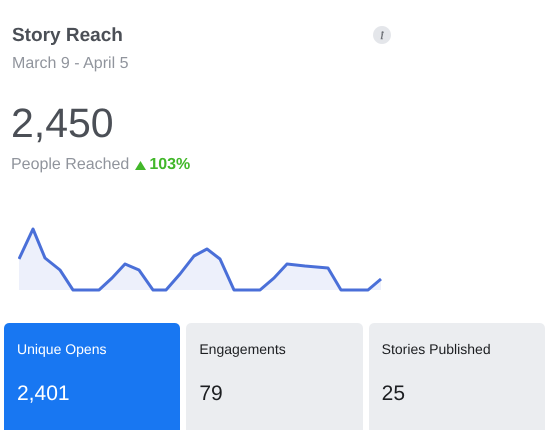 The image size is (545, 430). I want to click on change-percent: 103%, so click(169, 165).